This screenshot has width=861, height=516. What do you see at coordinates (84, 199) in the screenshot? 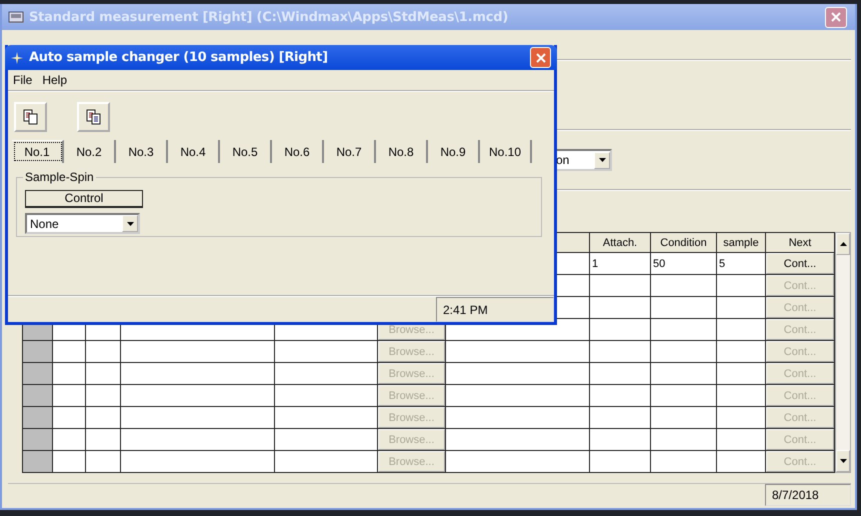
I see `column-header: Control` at bounding box center [84, 199].